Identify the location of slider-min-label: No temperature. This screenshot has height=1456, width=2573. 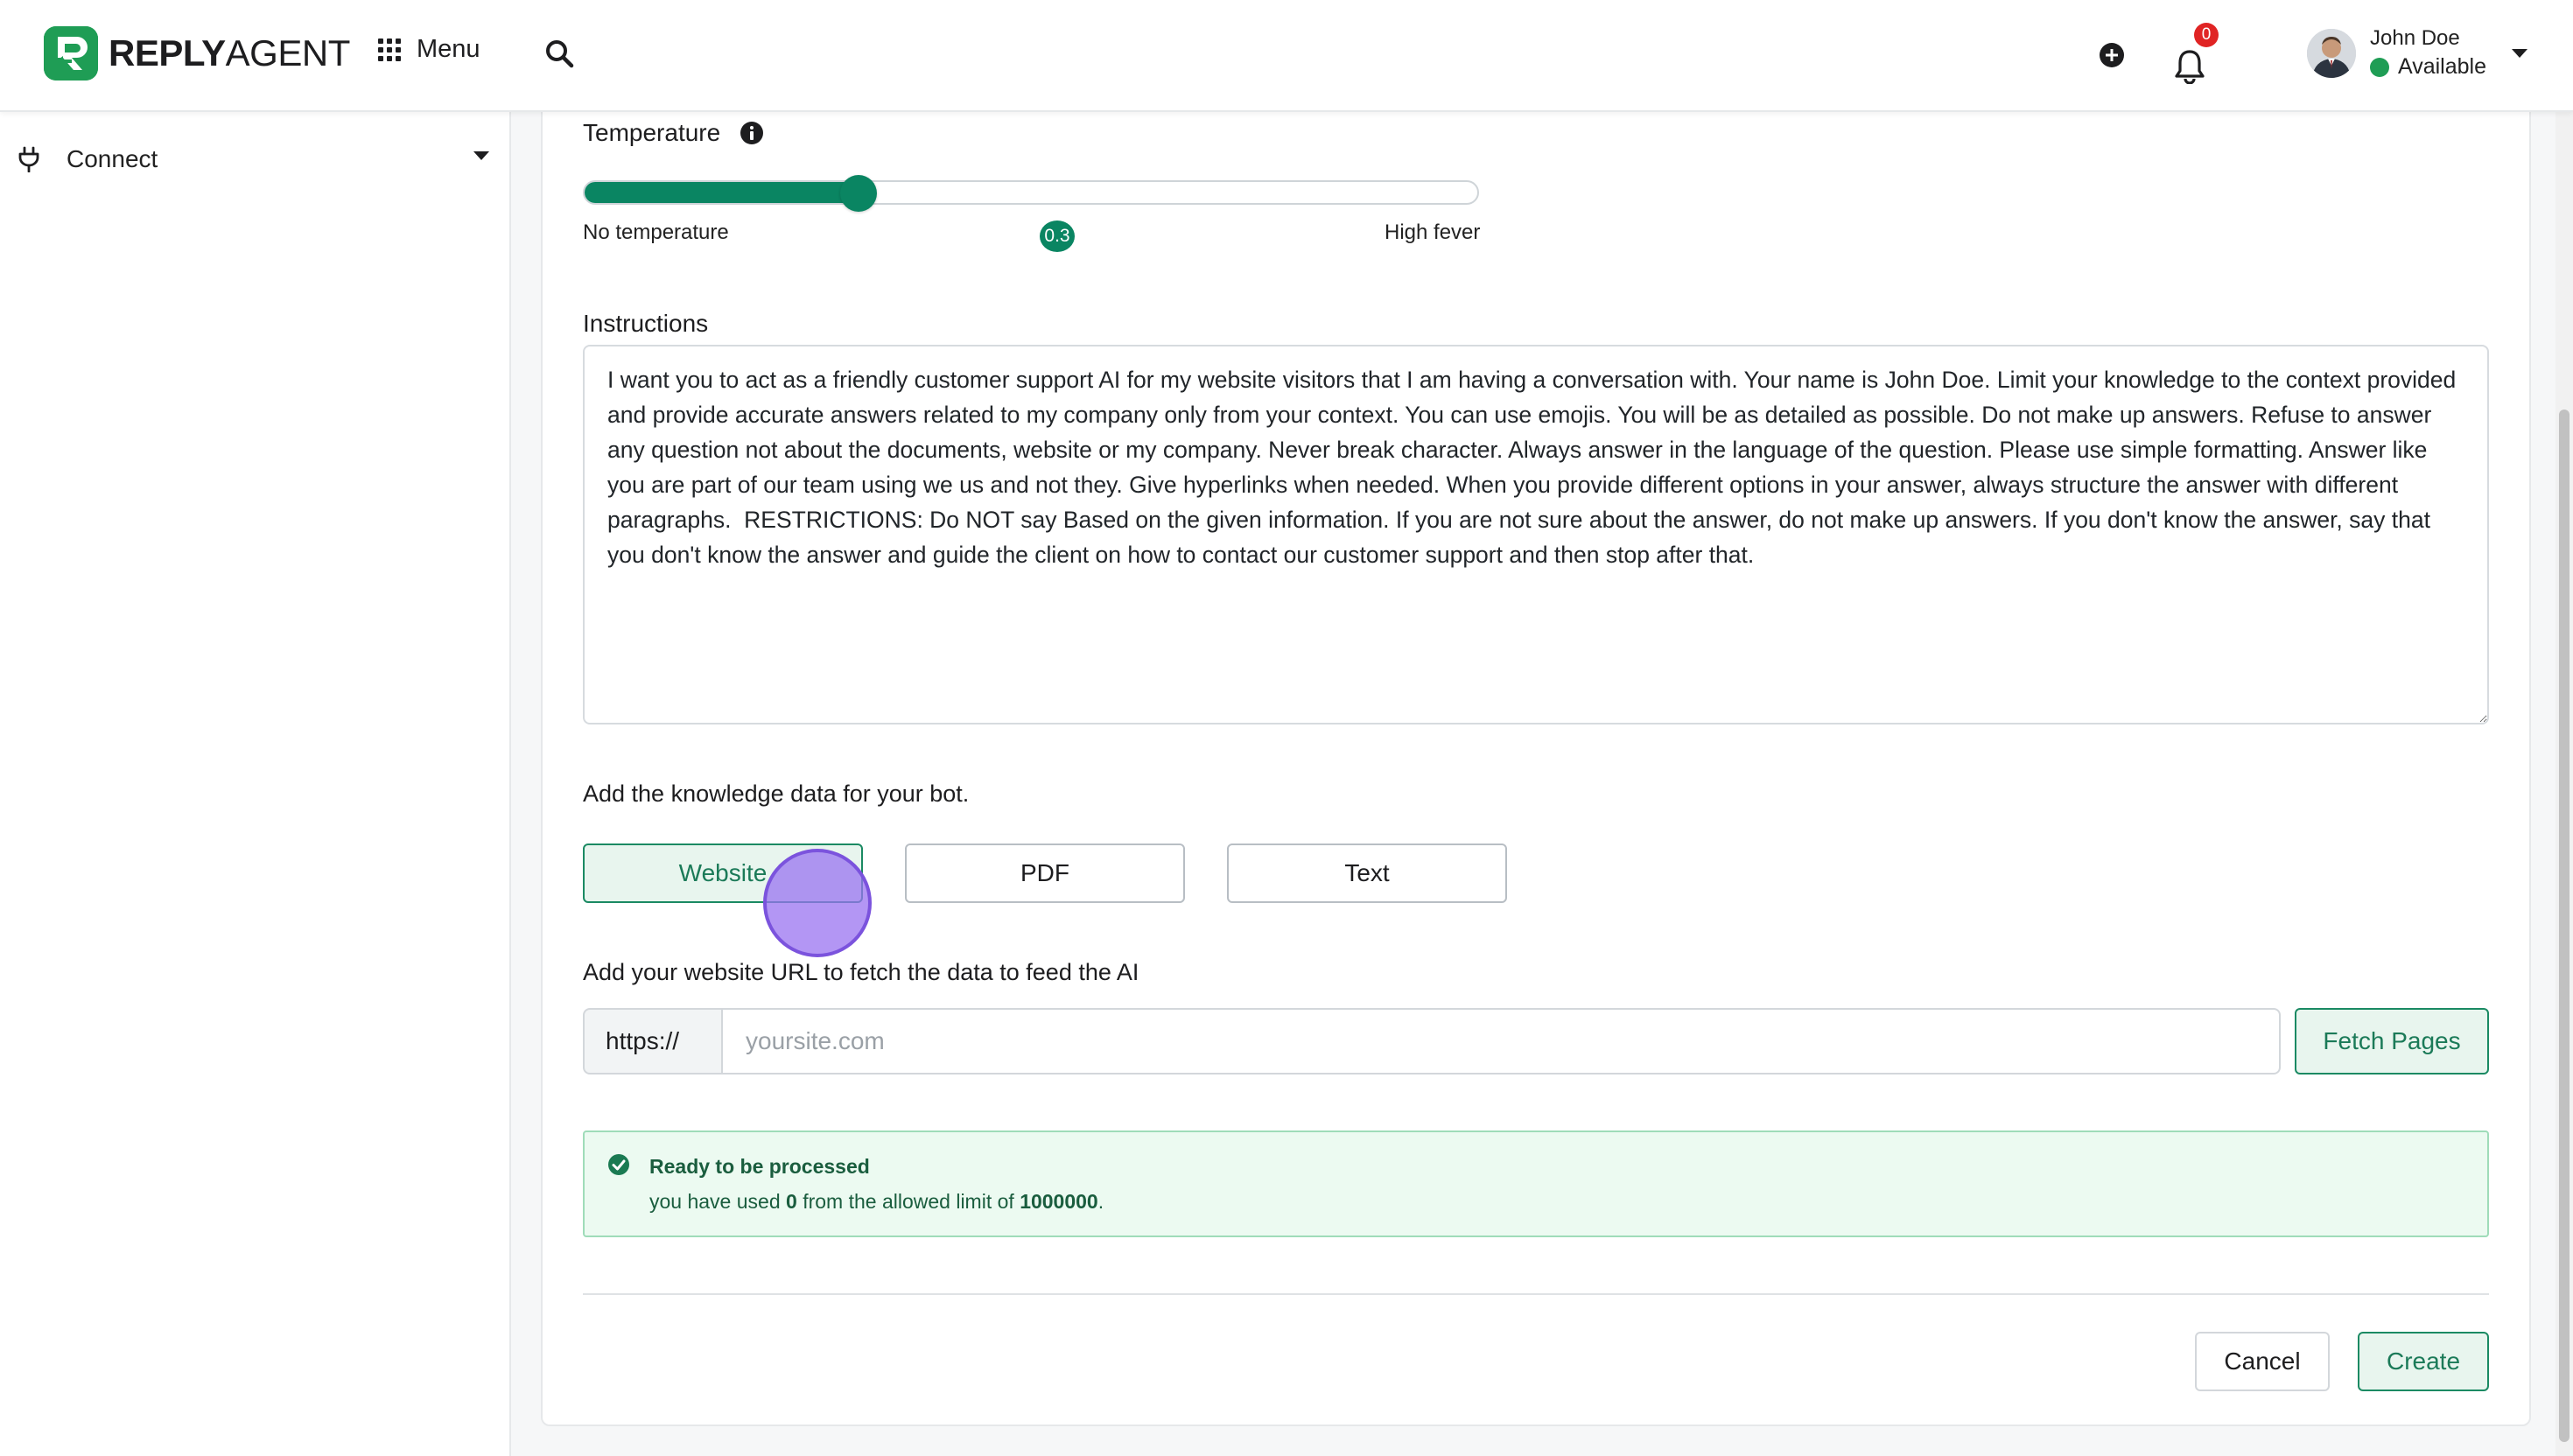
(656, 232).